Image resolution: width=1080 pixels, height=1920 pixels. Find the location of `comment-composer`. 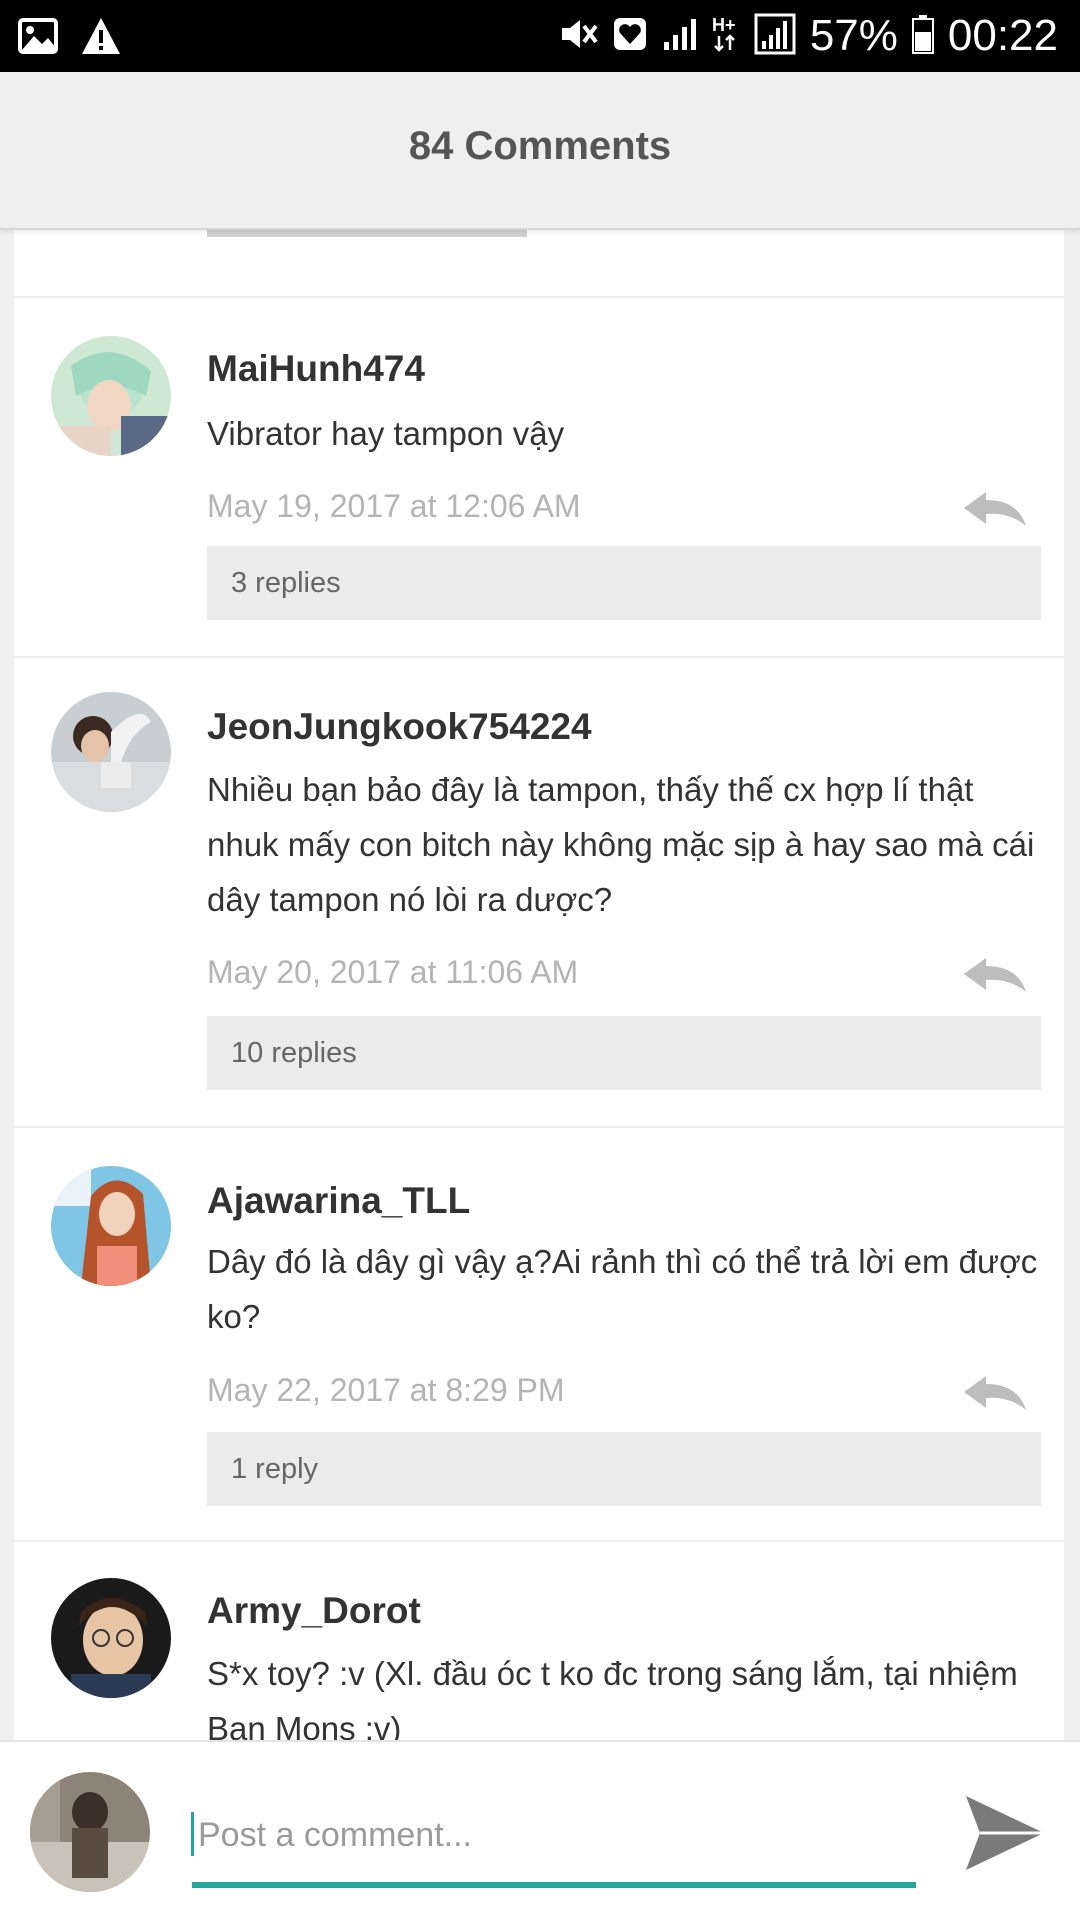

comment-composer is located at coordinates (540, 1830).